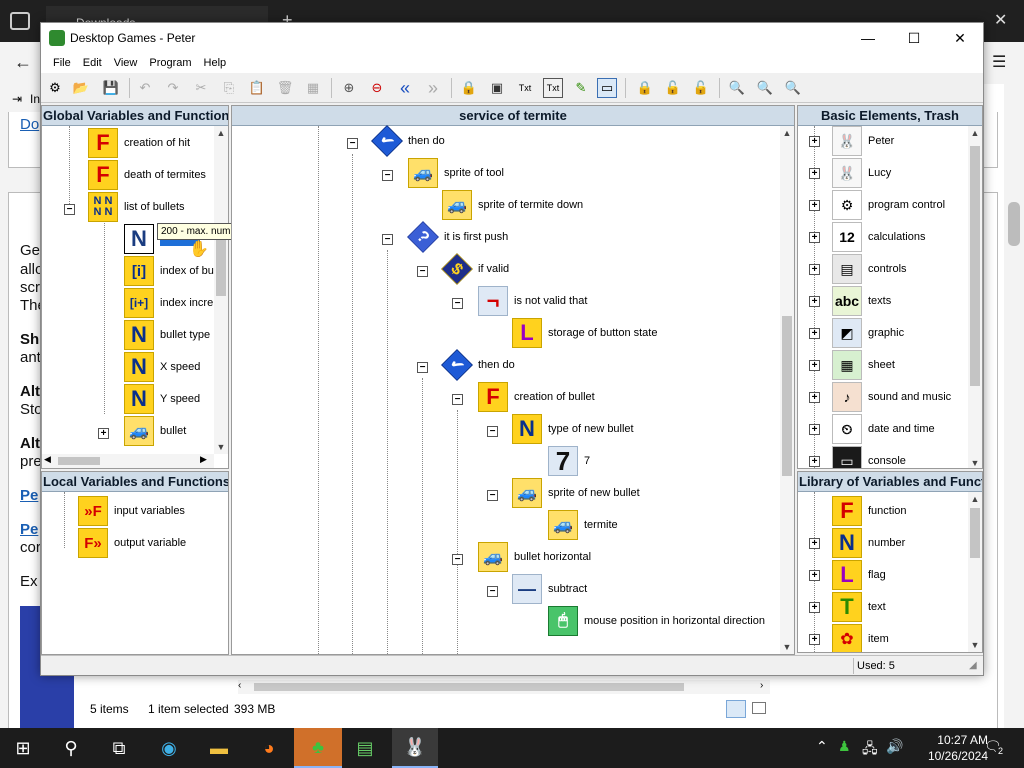  What do you see at coordinates (532, 301) in the screenshot?
I see `service-node: ¬ is not valid that` at bounding box center [532, 301].